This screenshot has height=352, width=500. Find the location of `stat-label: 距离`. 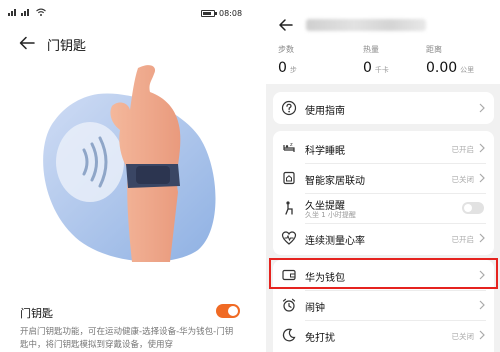

stat-label: 距离 is located at coordinates (434, 49).